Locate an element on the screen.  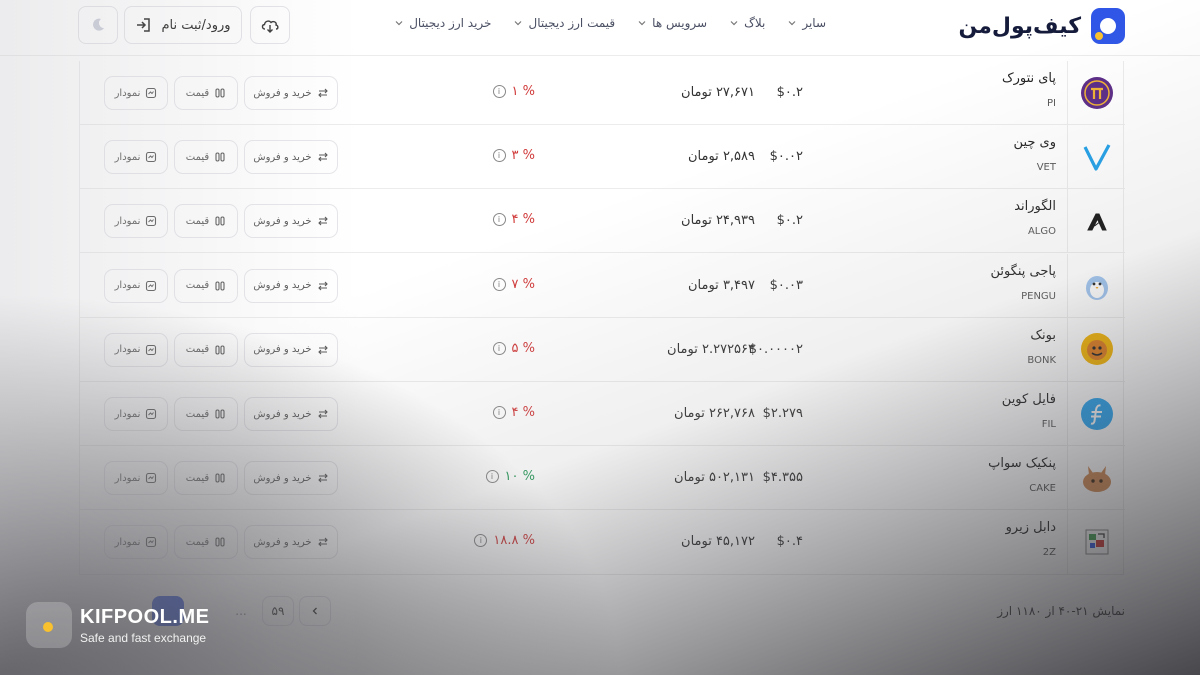
change-percent: ۴ % is located at coordinates (523, 220).